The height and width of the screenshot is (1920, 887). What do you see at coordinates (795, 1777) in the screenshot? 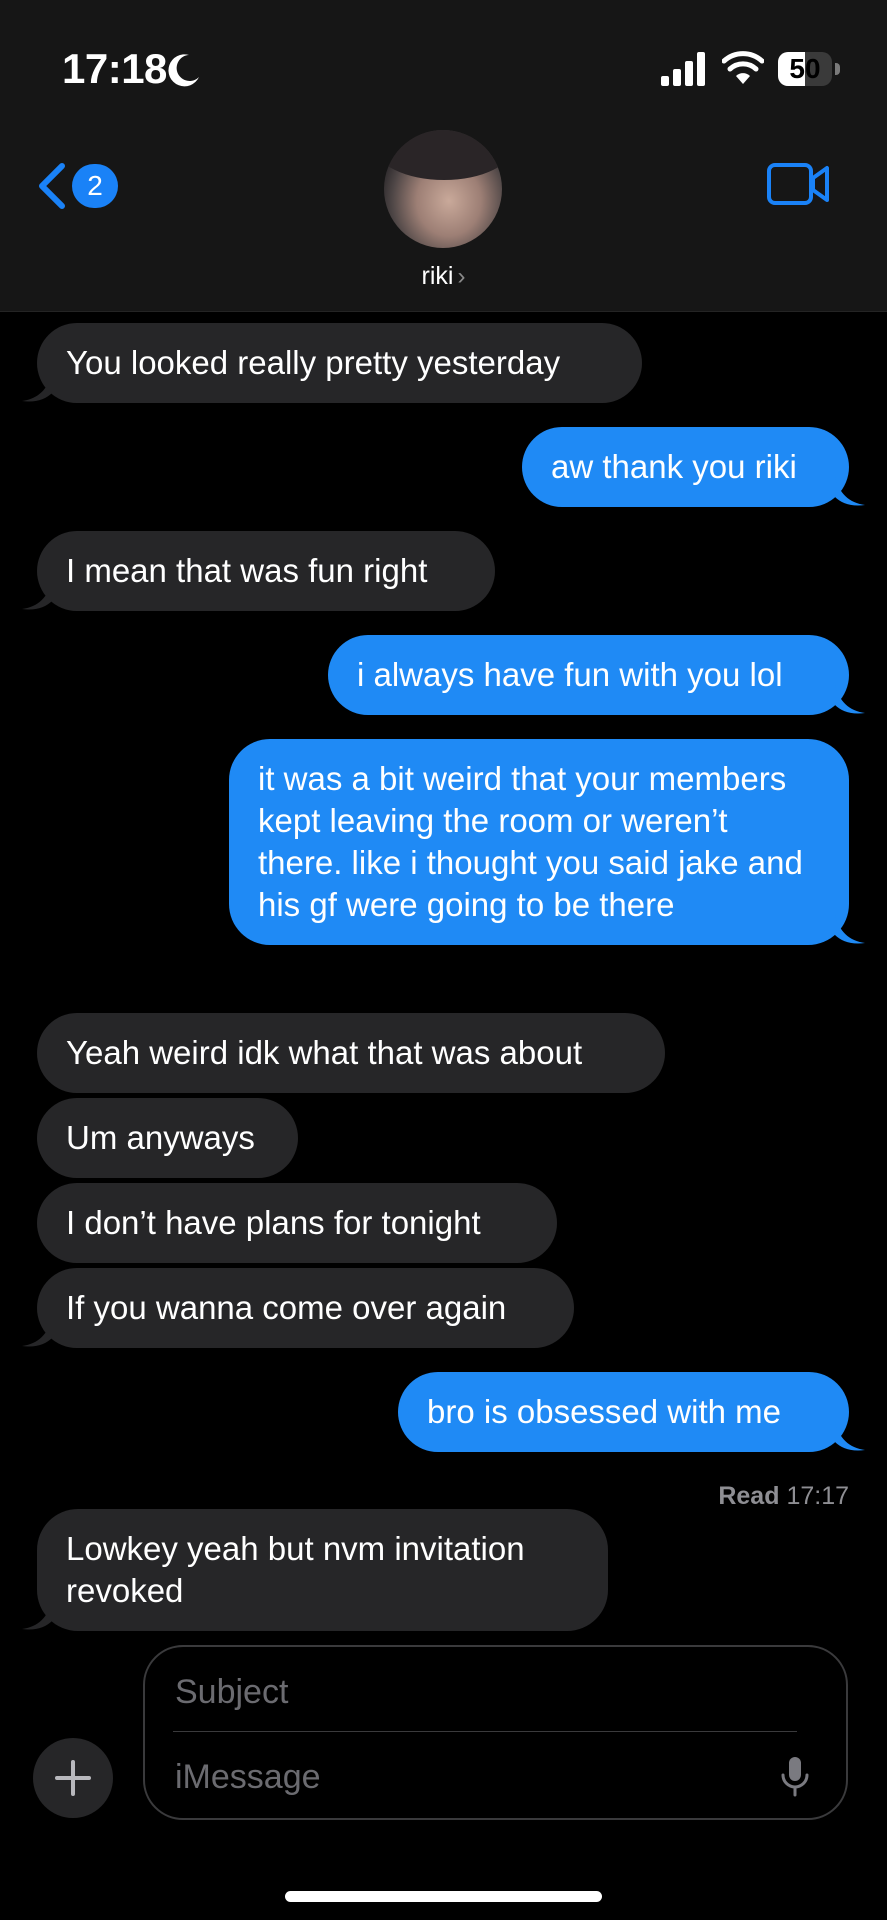
I see `microphone-icon` at bounding box center [795, 1777].